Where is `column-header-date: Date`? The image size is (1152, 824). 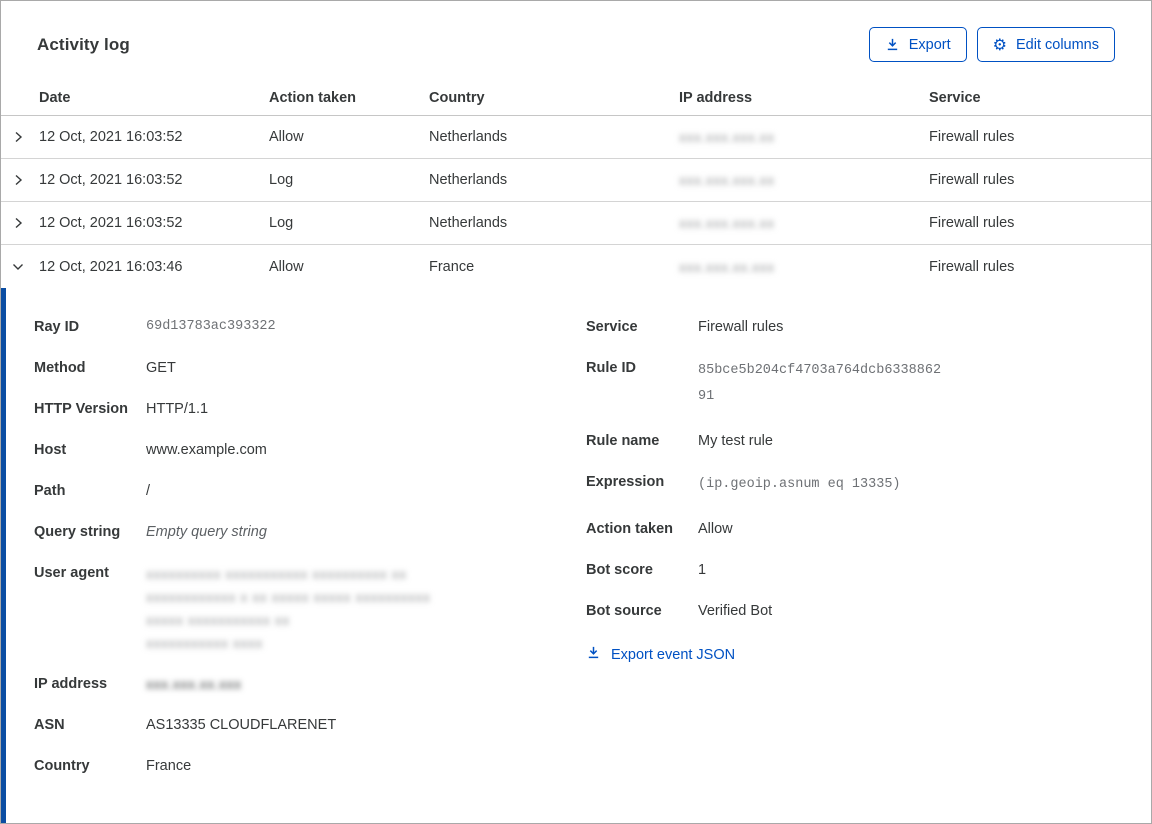 column-header-date: Date is located at coordinates (55, 98).